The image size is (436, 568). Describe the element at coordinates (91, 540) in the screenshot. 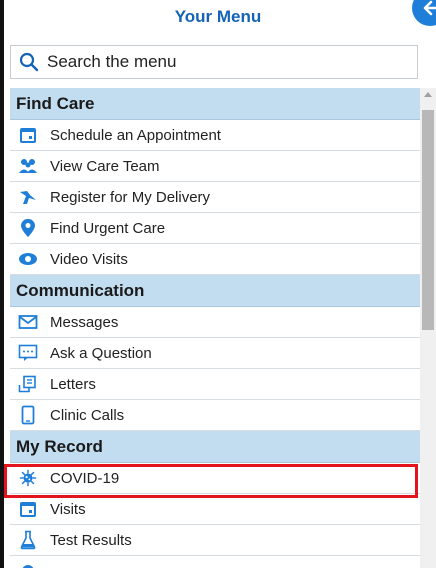

I see `menu-item-label: Test Results` at that location.